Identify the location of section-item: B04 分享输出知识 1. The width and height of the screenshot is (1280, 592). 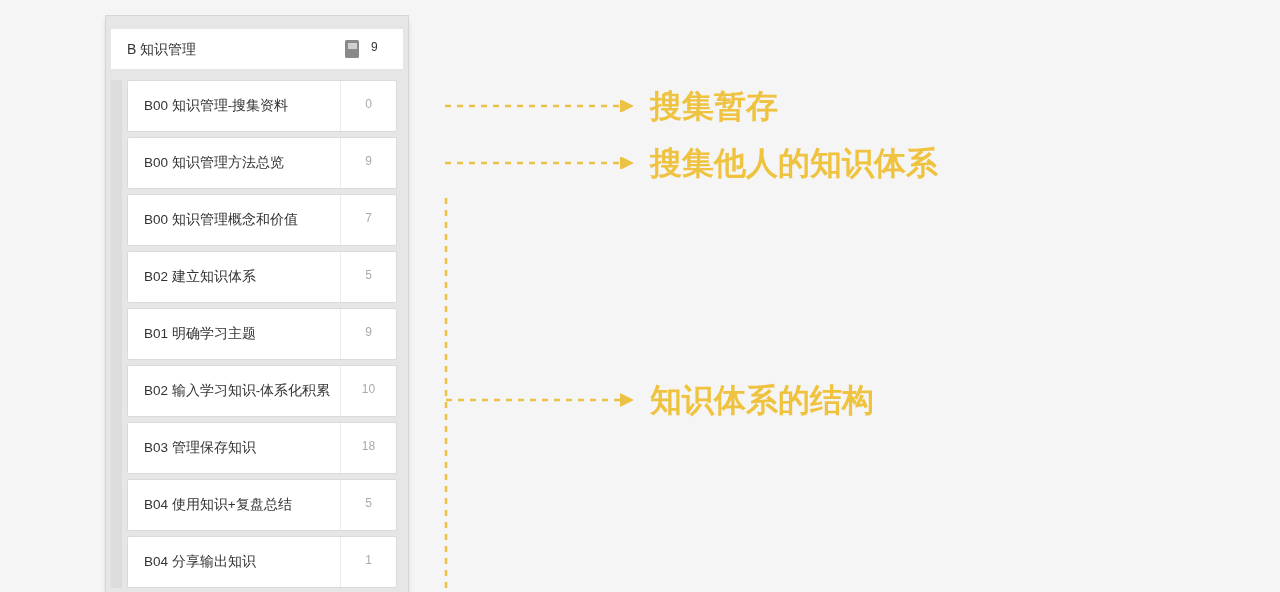
(262, 562).